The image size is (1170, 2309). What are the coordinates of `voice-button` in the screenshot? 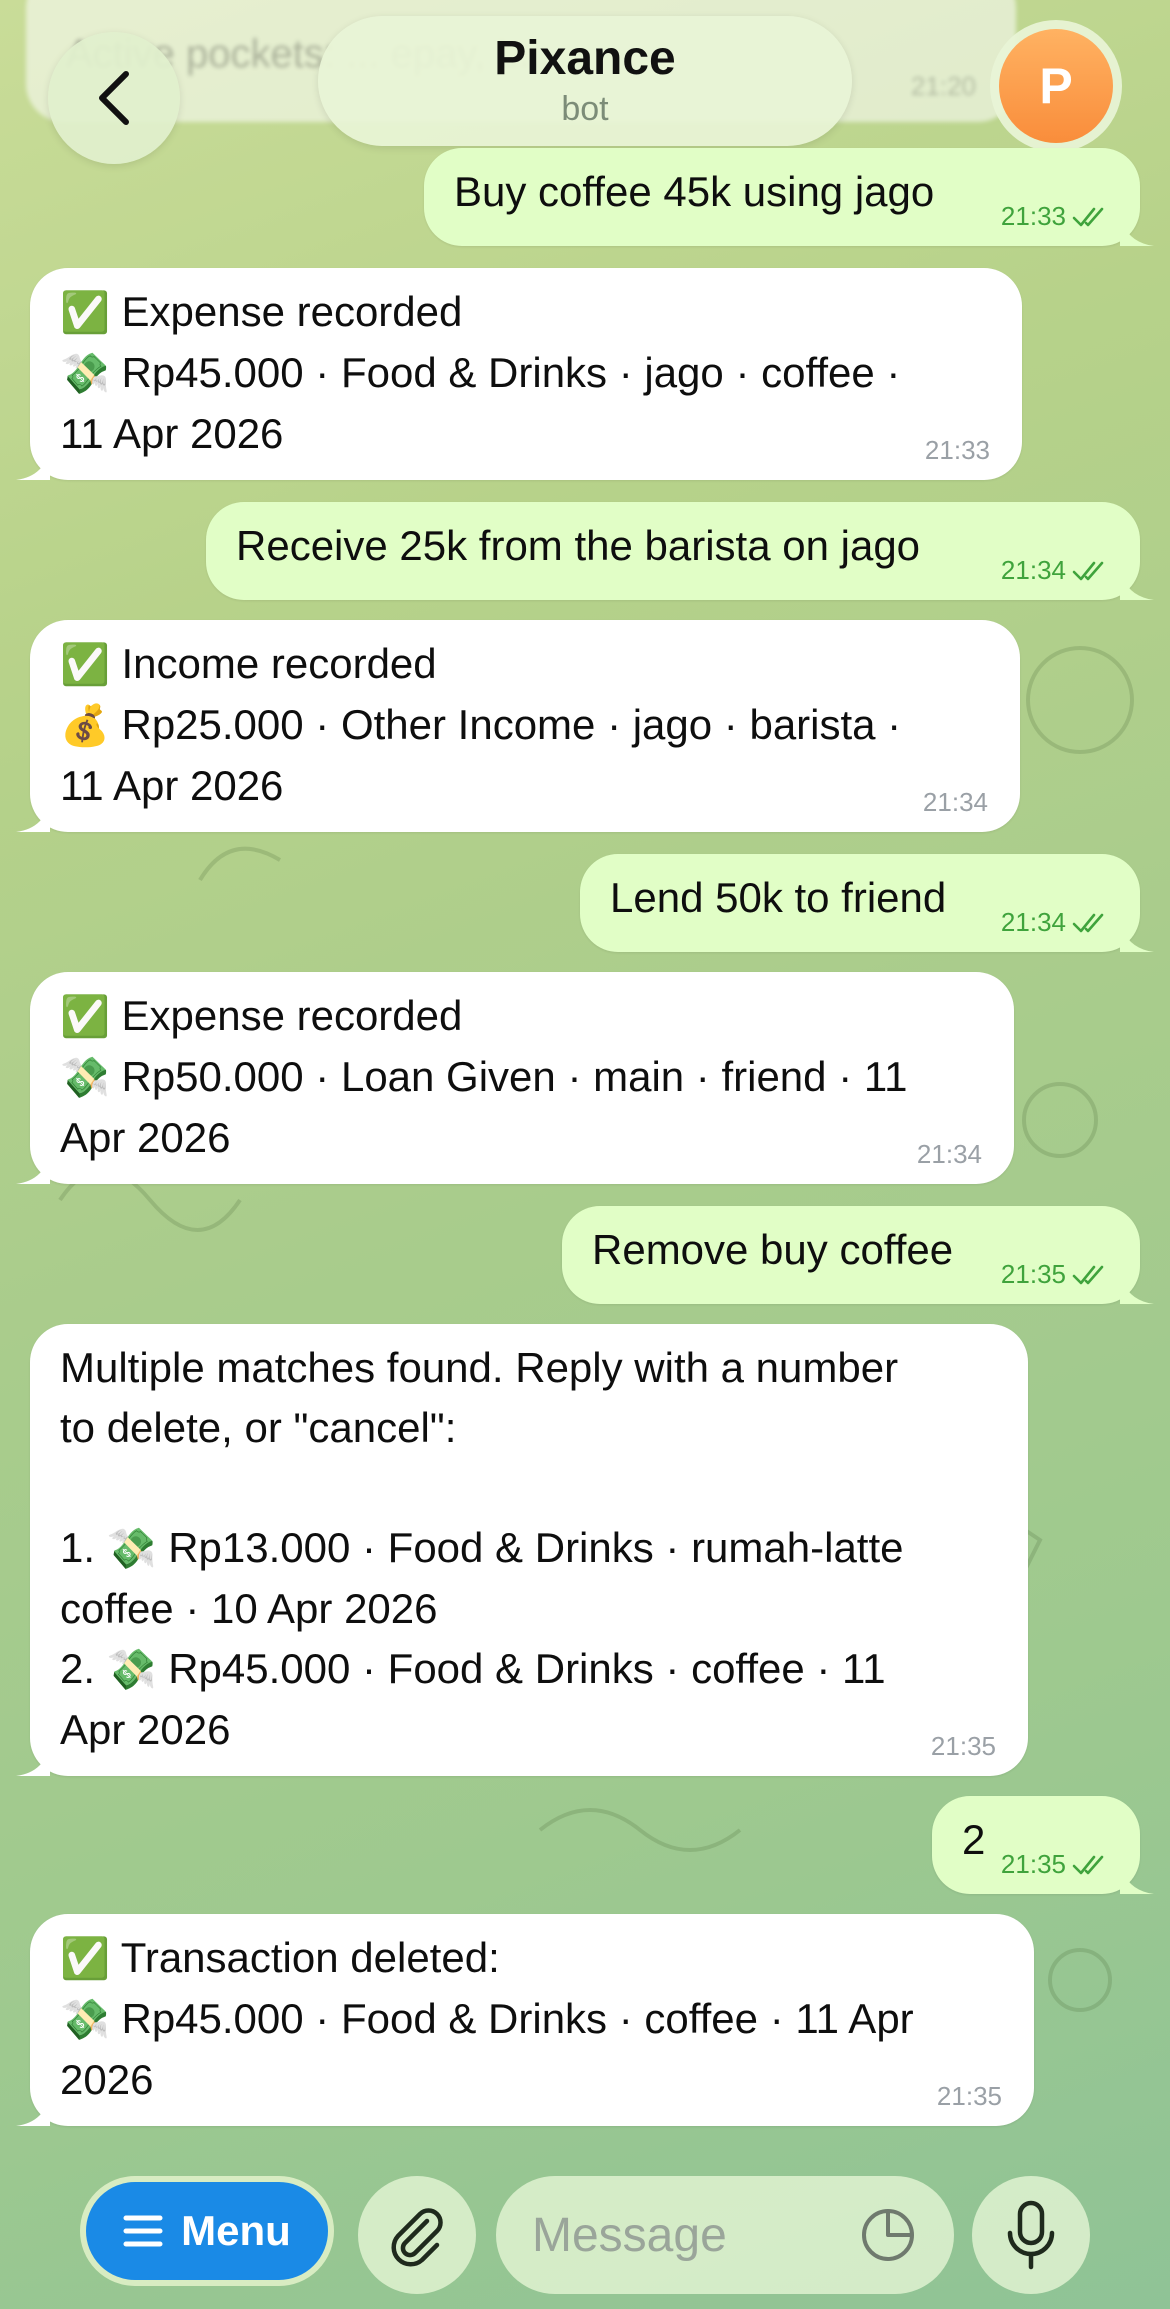 It's located at (1031, 2235).